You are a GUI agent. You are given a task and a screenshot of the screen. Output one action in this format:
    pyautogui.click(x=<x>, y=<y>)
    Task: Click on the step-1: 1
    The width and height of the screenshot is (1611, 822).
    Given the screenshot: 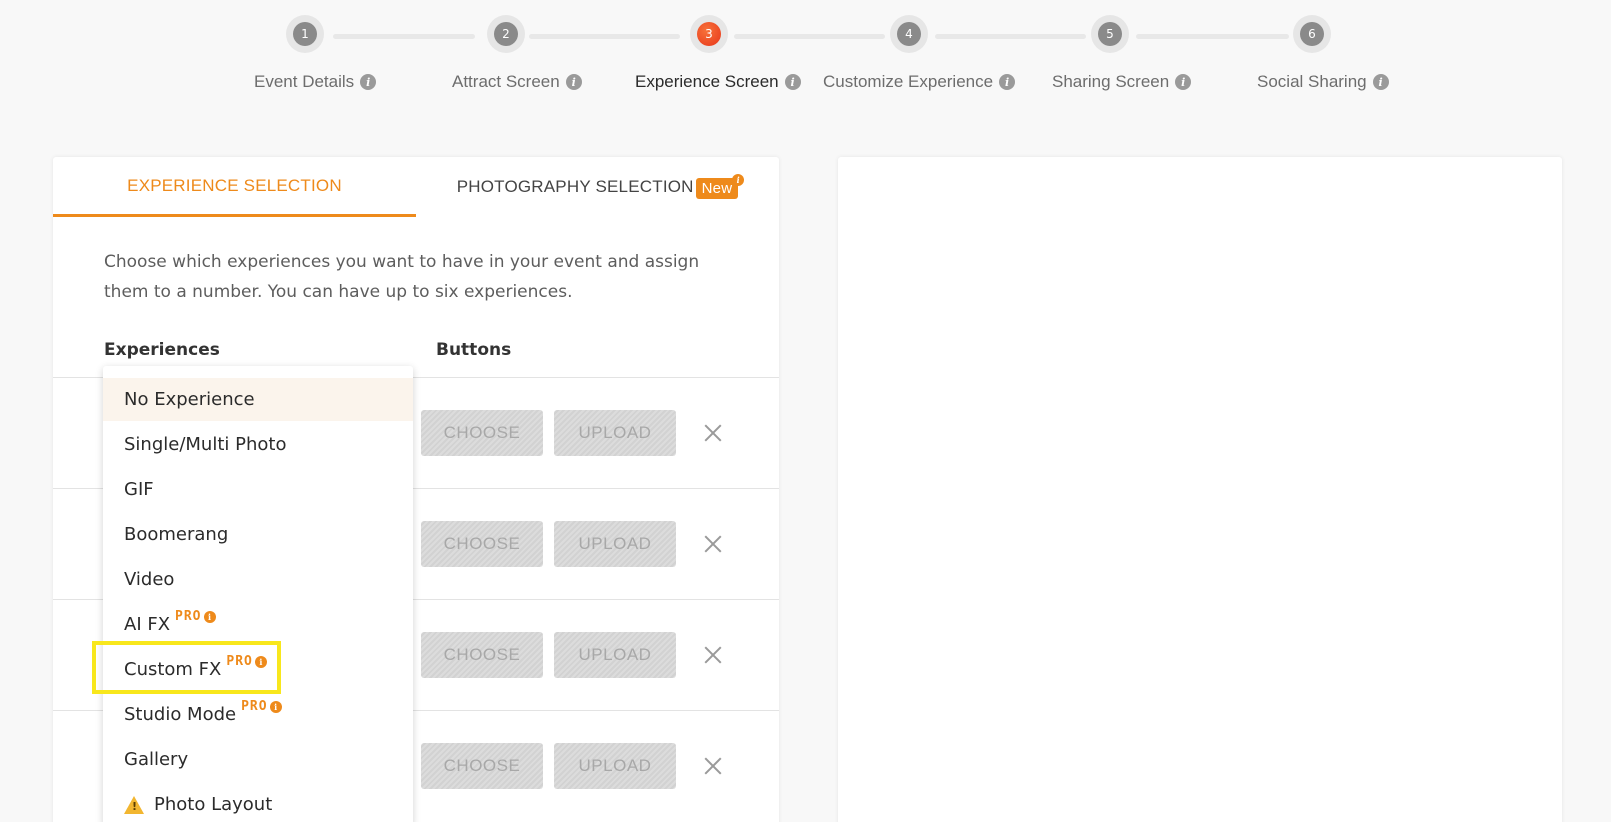 What is the action you would take?
    pyautogui.click(x=305, y=34)
    